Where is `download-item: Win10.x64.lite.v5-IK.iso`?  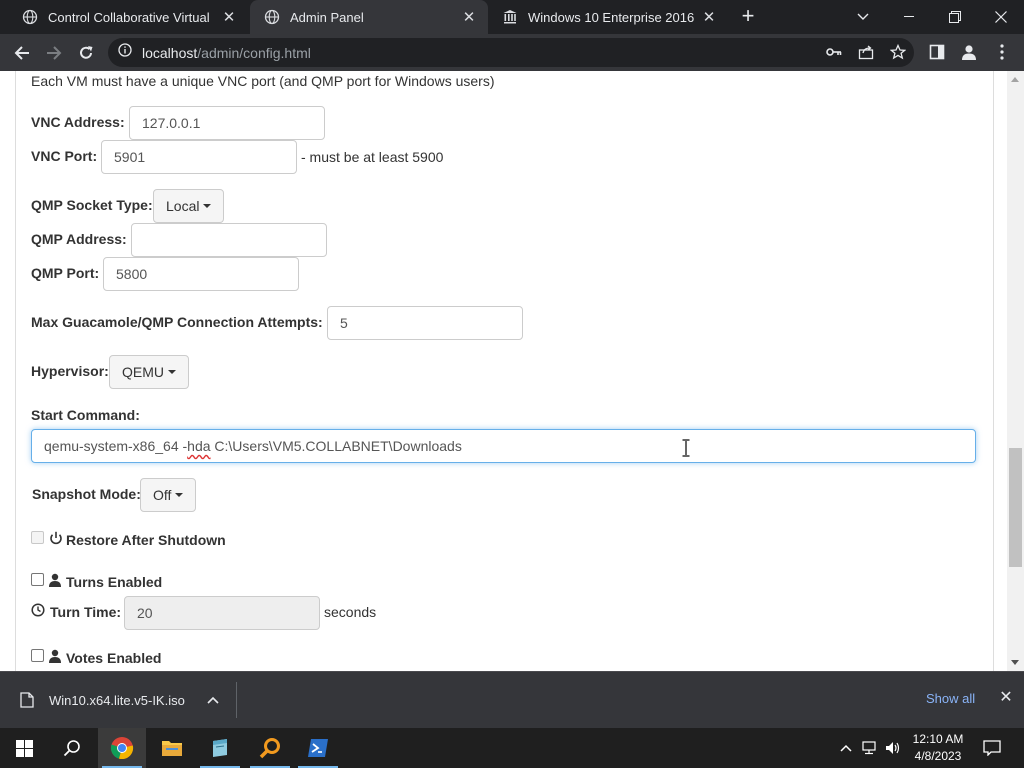
download-item: Win10.x64.lite.v5-IK.iso is located at coordinates (118, 700).